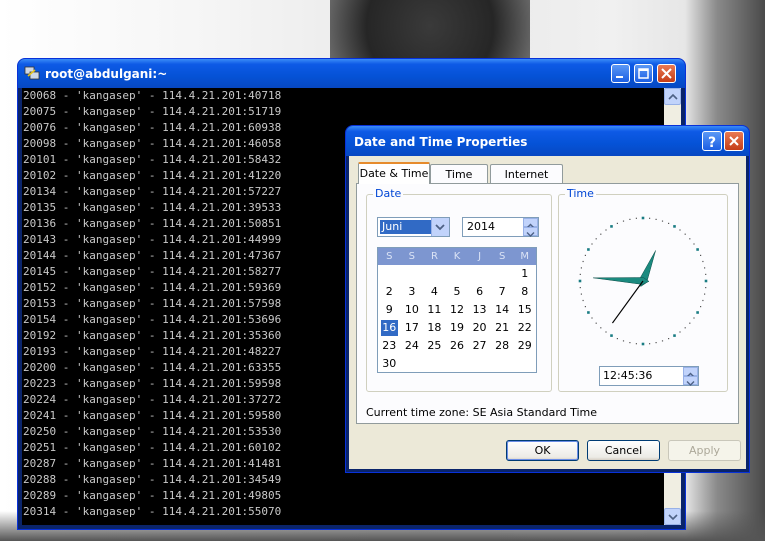 The width and height of the screenshot is (765, 541). What do you see at coordinates (412, 310) in the screenshot?
I see `calendar-day: 10` at bounding box center [412, 310].